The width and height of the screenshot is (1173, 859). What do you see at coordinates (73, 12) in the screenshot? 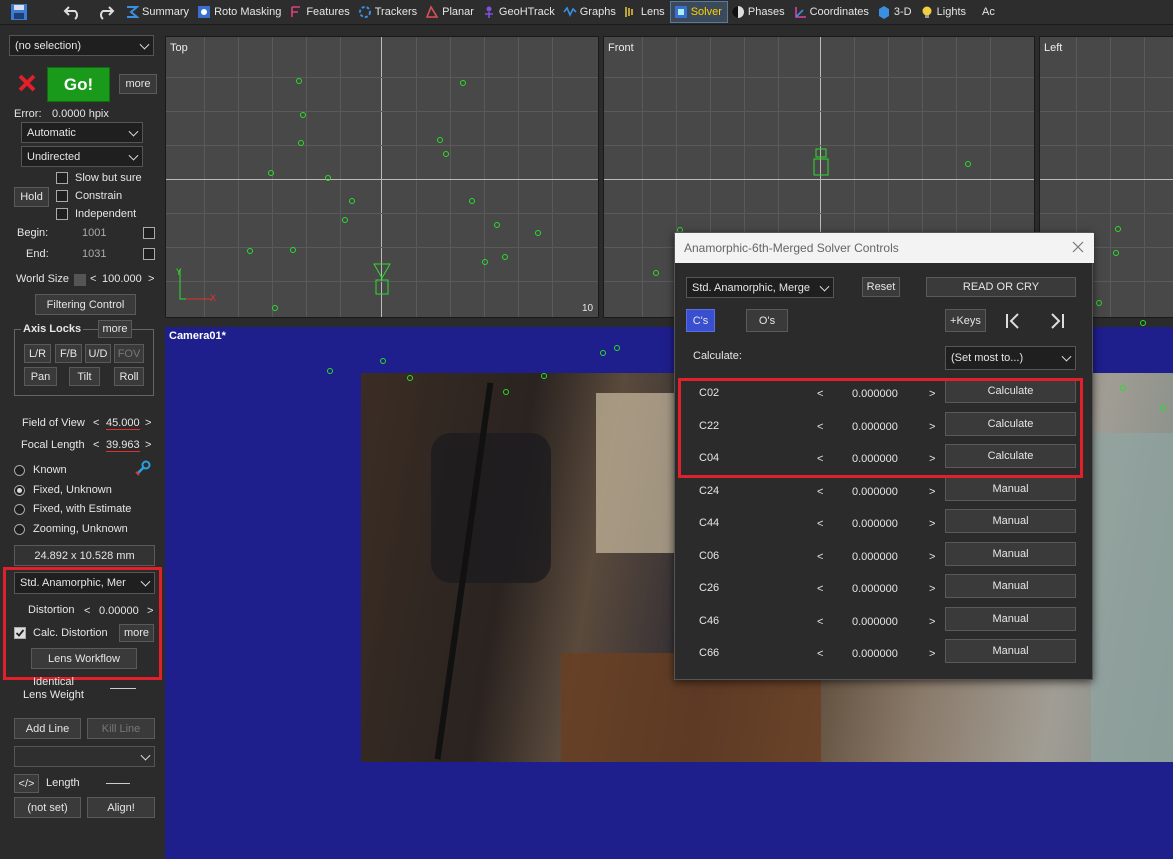
I see `undo-icon` at bounding box center [73, 12].